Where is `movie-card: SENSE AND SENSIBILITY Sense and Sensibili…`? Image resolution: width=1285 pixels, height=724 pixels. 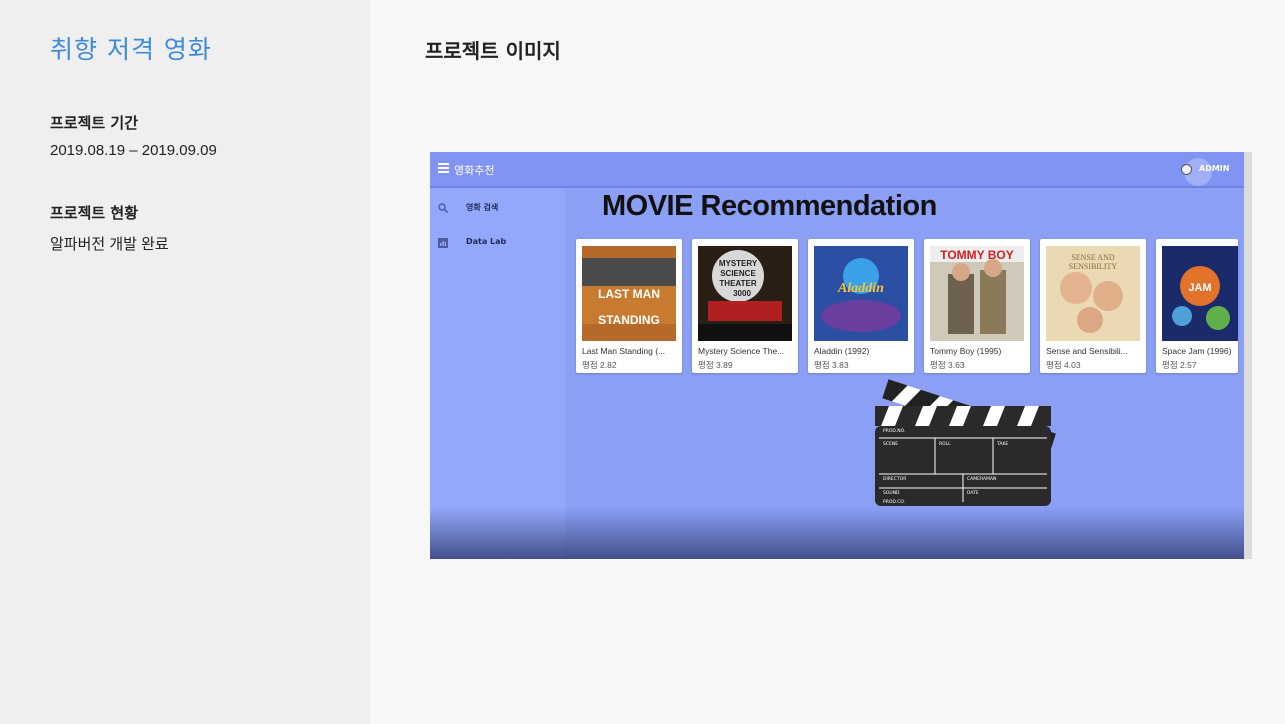 movie-card: SENSE AND SENSIBILITY Sense and Sensibili… is located at coordinates (1093, 306).